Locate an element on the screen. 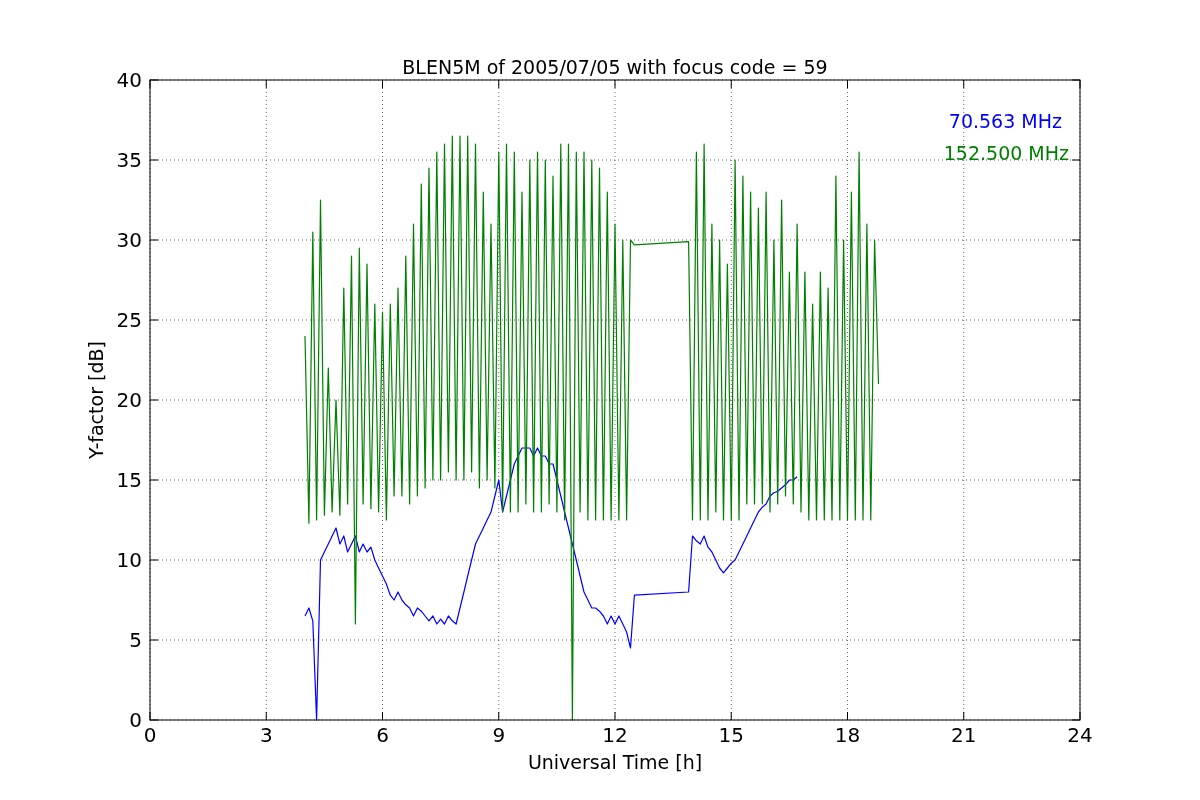 The image size is (1200, 800). x-tick-label: 24 is located at coordinates (1080, 735).